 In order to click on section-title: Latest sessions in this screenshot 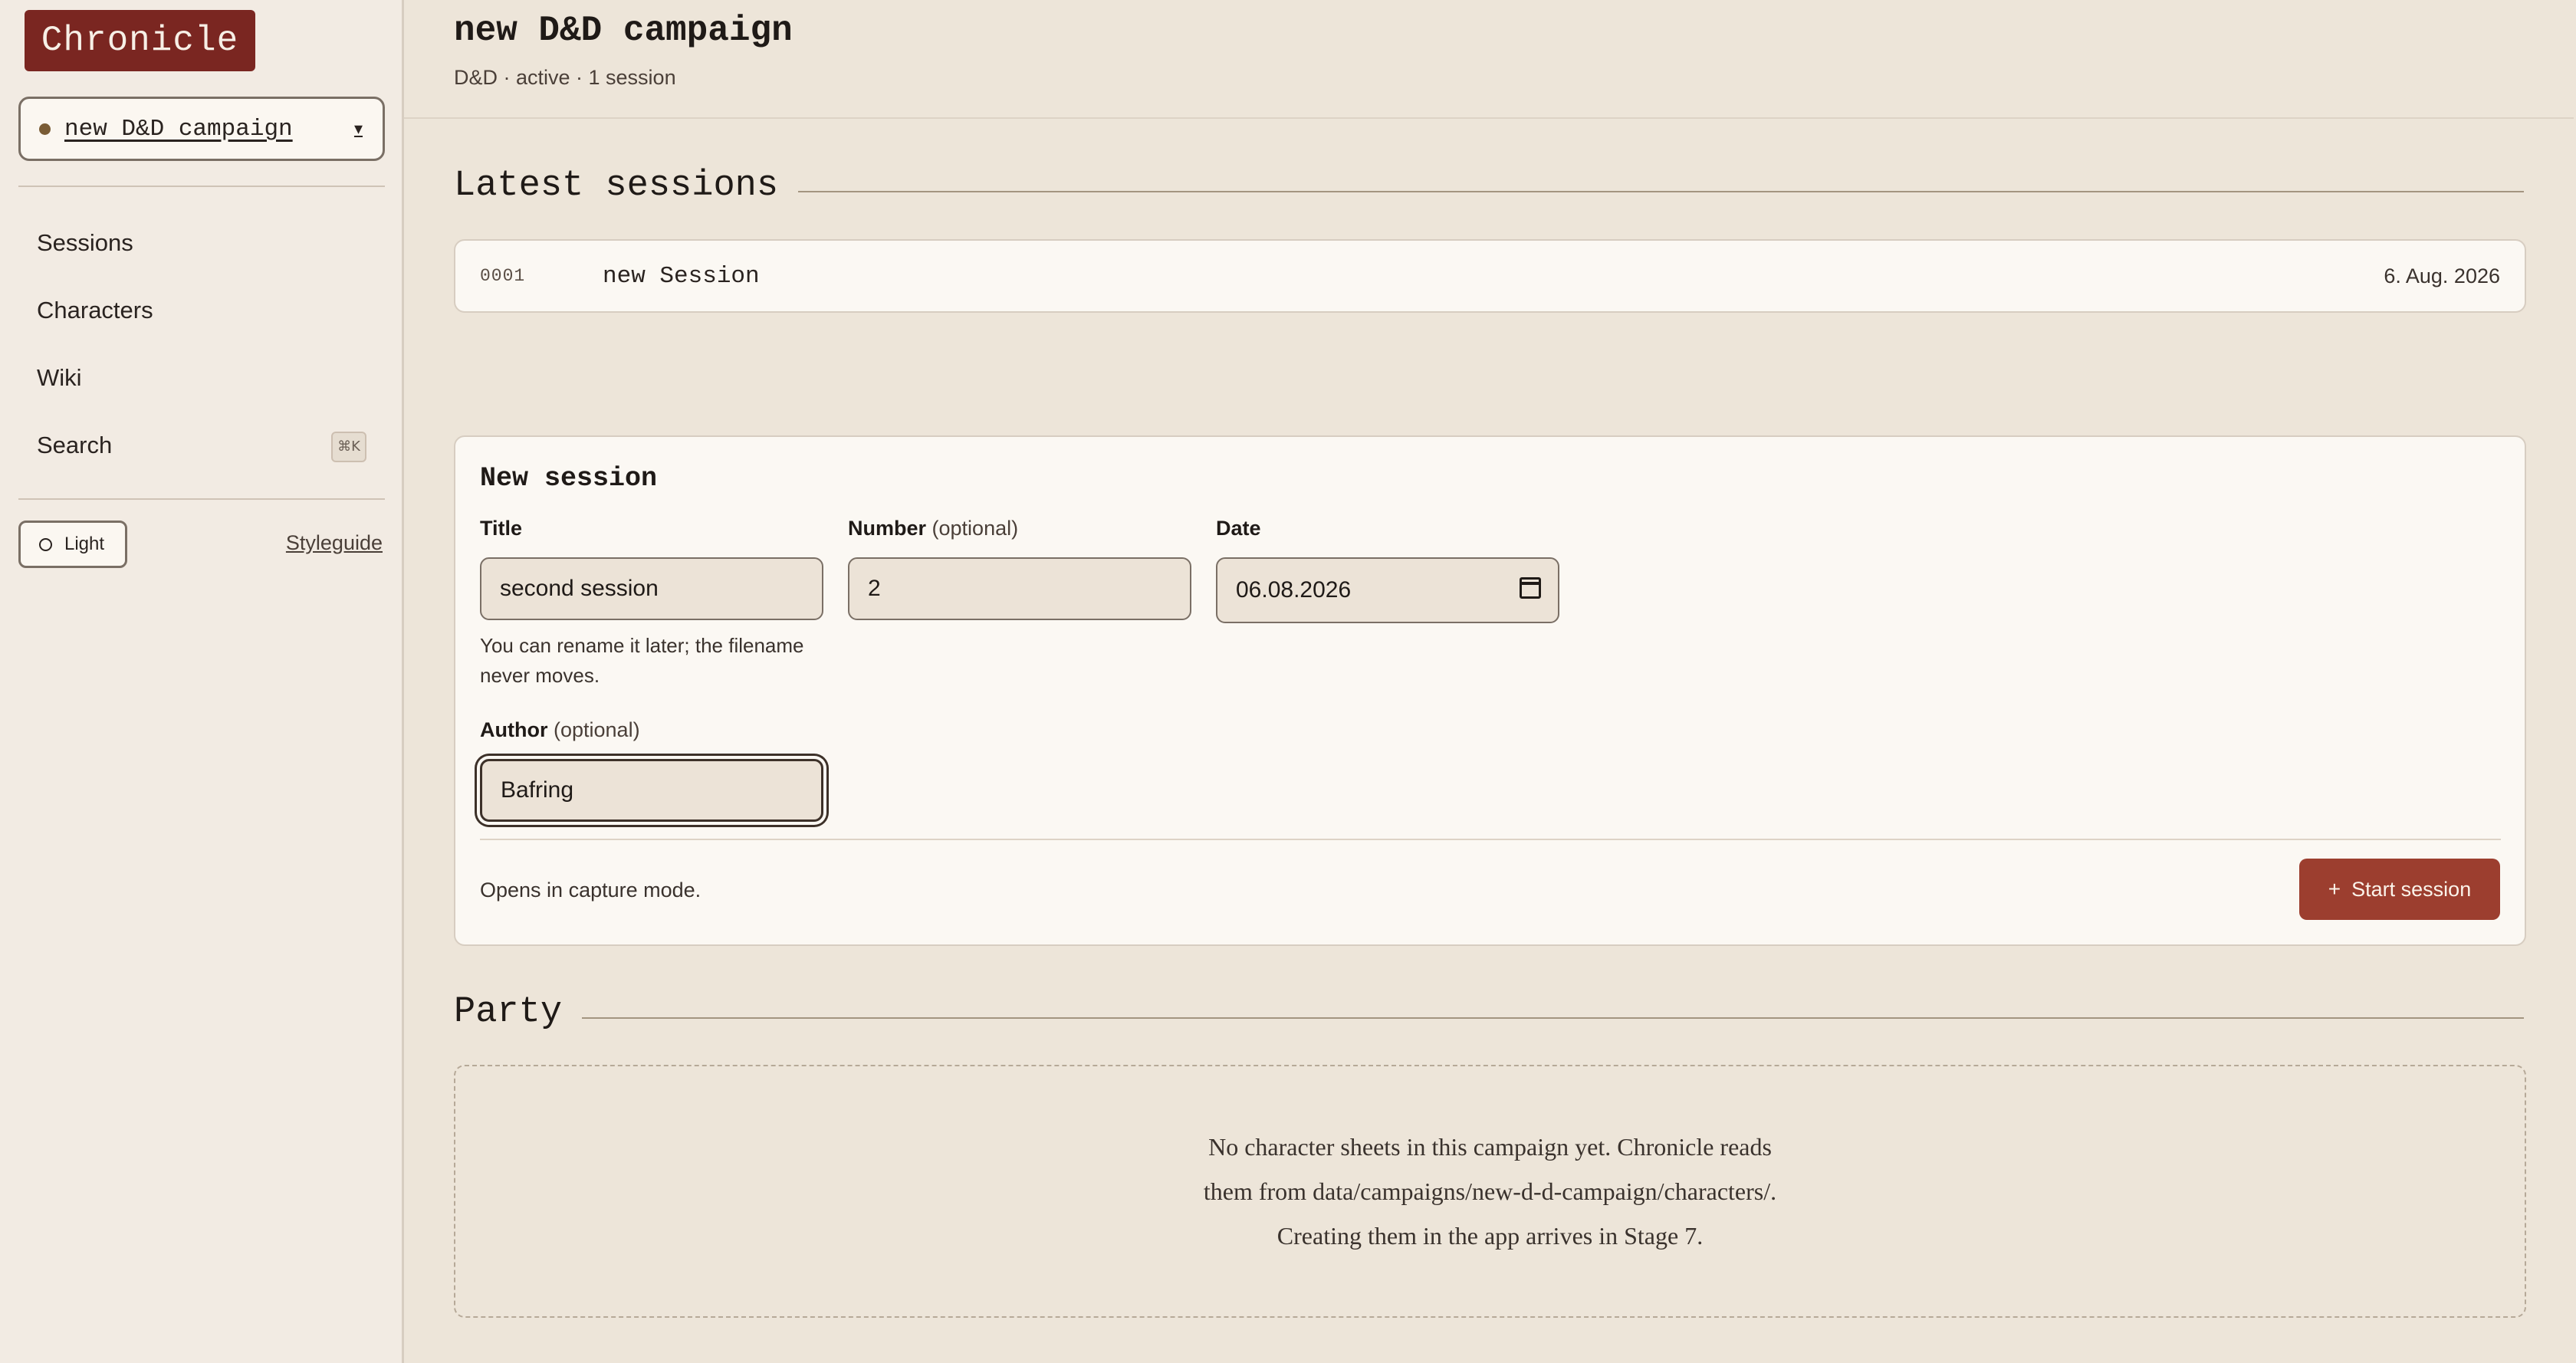, I will do `click(617, 186)`.